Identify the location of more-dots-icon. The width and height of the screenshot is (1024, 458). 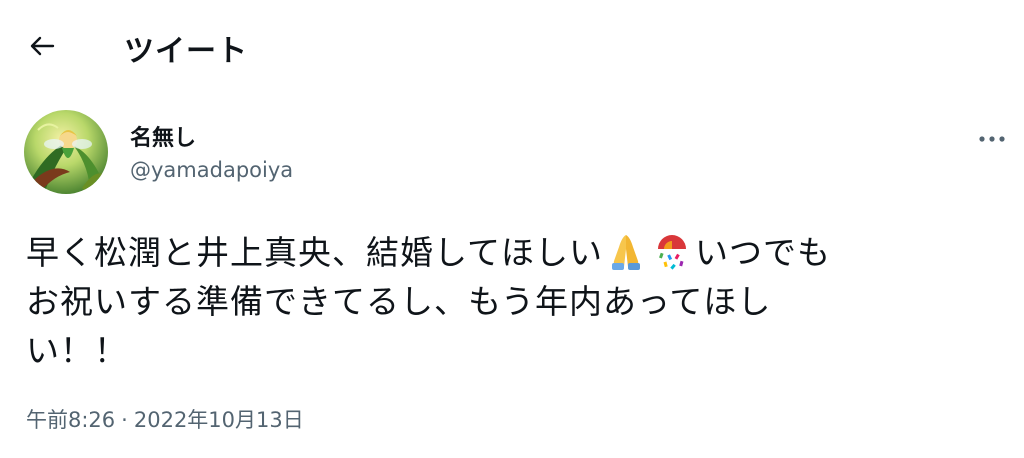
(992, 137).